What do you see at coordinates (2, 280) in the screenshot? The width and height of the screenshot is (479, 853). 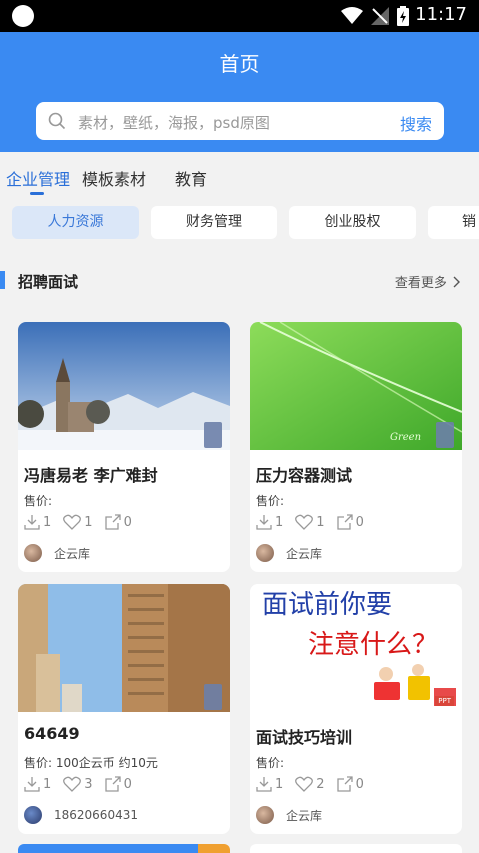 I see `section-accent-bar` at bounding box center [2, 280].